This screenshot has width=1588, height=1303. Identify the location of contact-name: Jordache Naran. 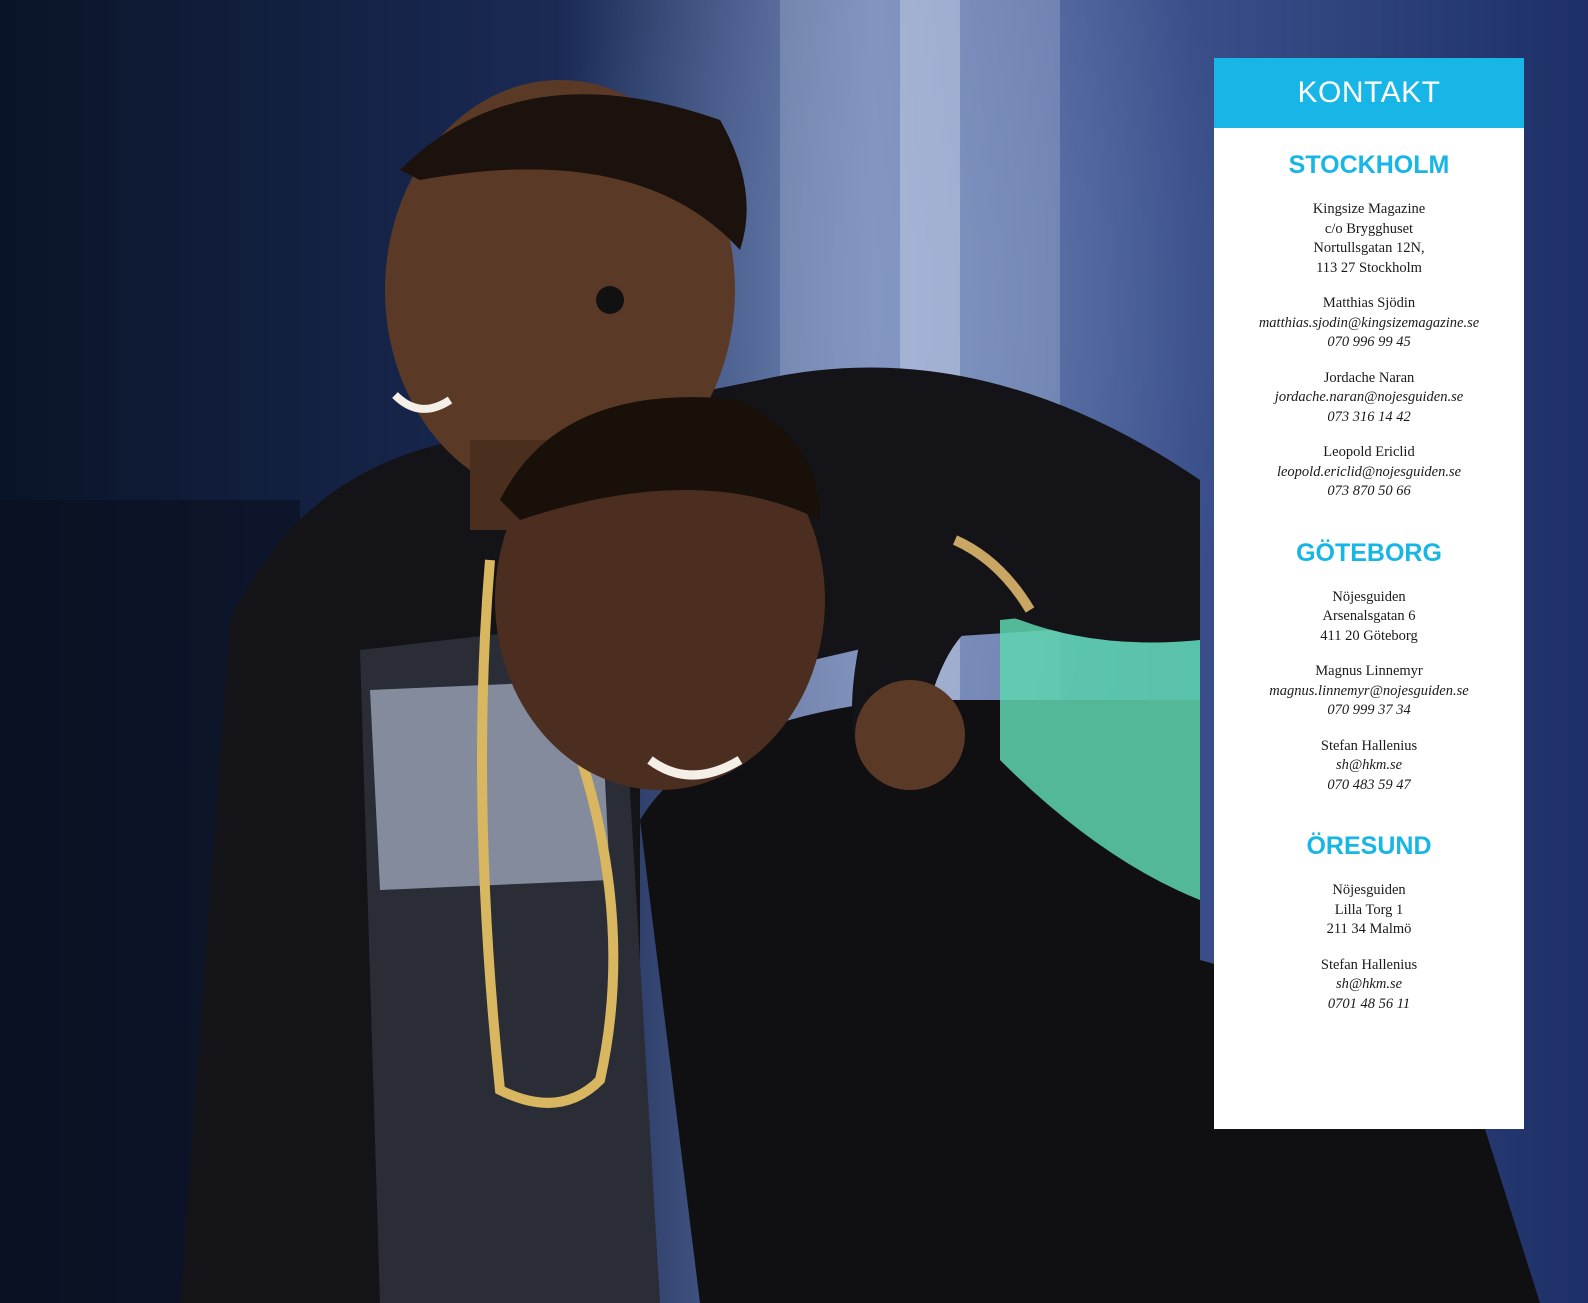
(1369, 377).